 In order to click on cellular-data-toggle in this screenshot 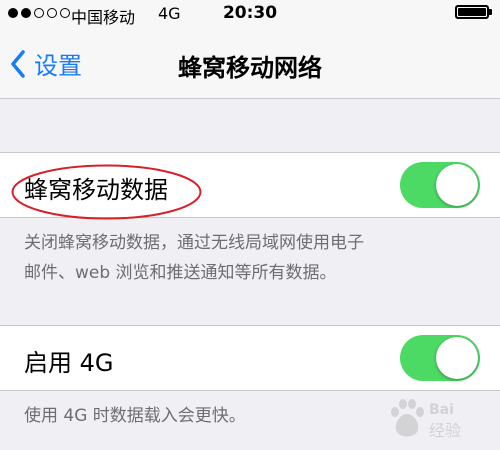, I will do `click(440, 185)`.